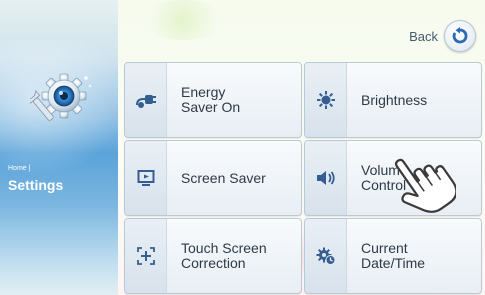 The height and width of the screenshot is (295, 485). What do you see at coordinates (146, 178) in the screenshot?
I see `monitor-icon` at bounding box center [146, 178].